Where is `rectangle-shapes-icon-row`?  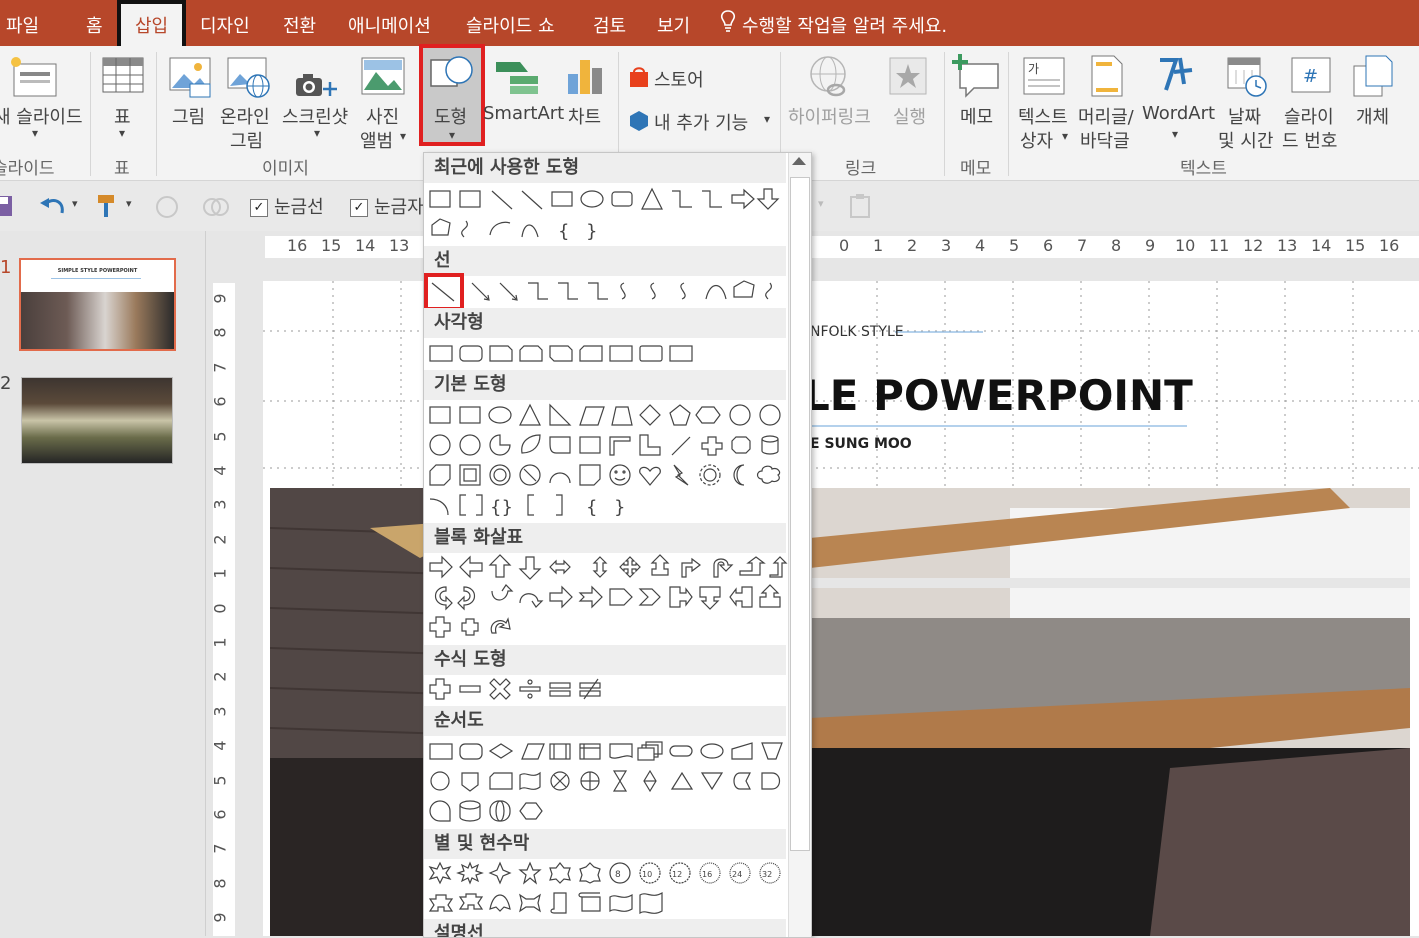
rectangle-shapes-icon-row is located at coordinates (576, 354).